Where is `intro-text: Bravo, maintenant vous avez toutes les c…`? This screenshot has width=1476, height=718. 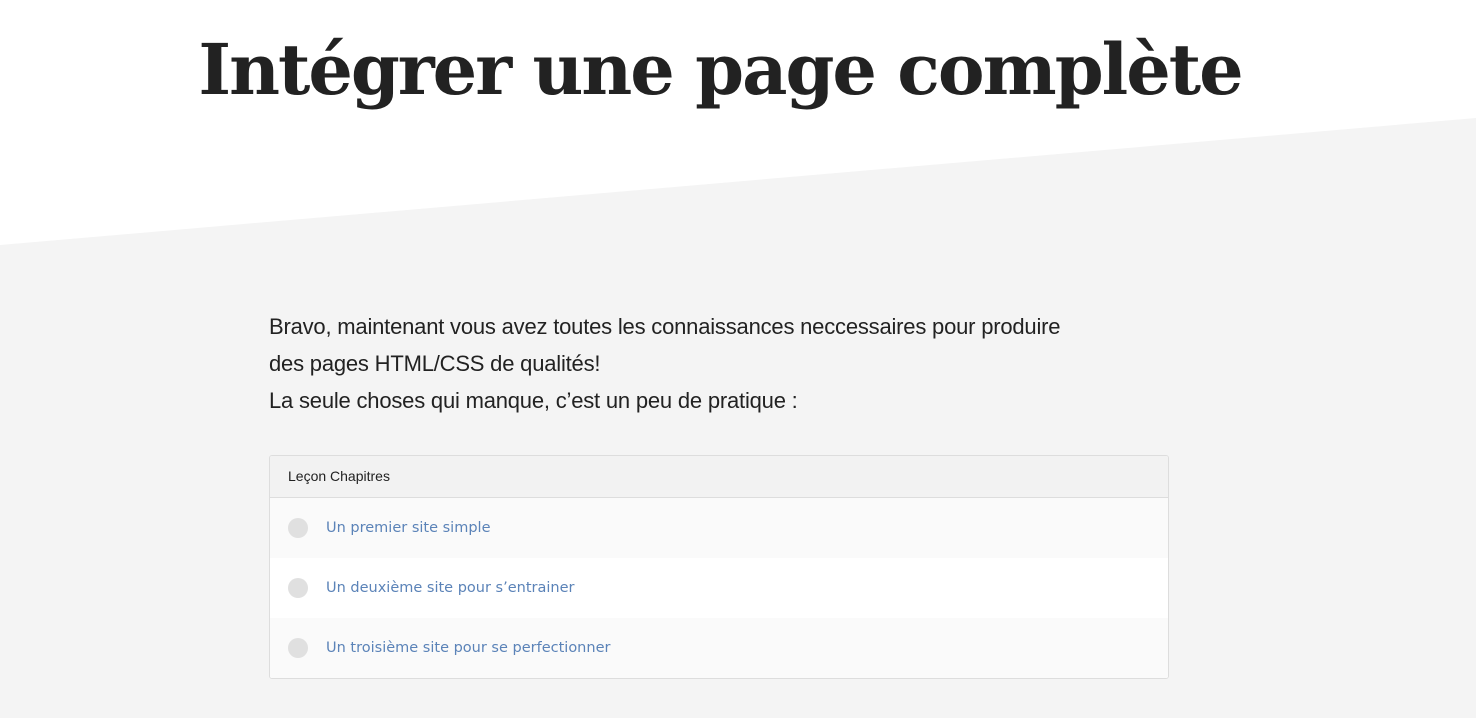 intro-text: Bravo, maintenant vous avez toutes les c… is located at coordinates (719, 363).